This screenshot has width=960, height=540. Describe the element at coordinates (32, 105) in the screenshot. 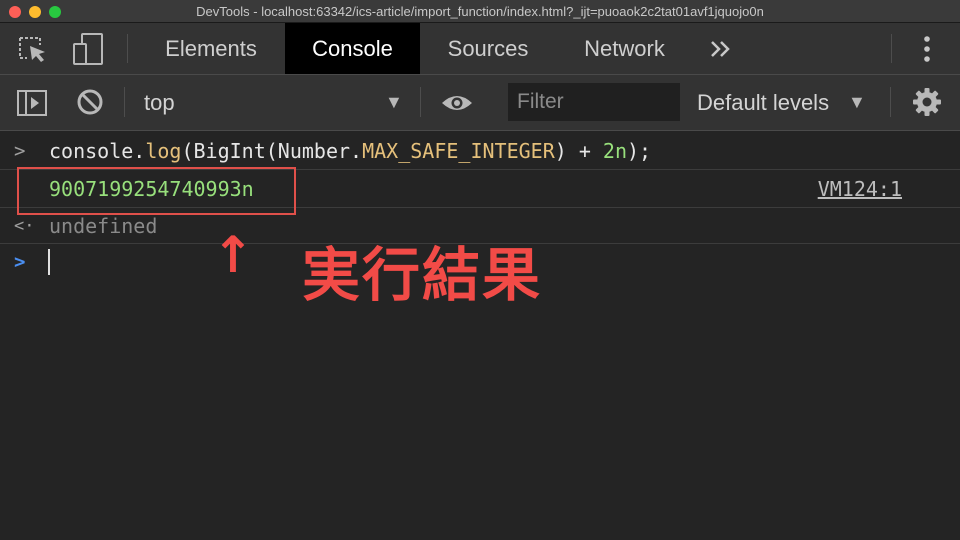

I see `sidebar-toggle-icon` at that location.